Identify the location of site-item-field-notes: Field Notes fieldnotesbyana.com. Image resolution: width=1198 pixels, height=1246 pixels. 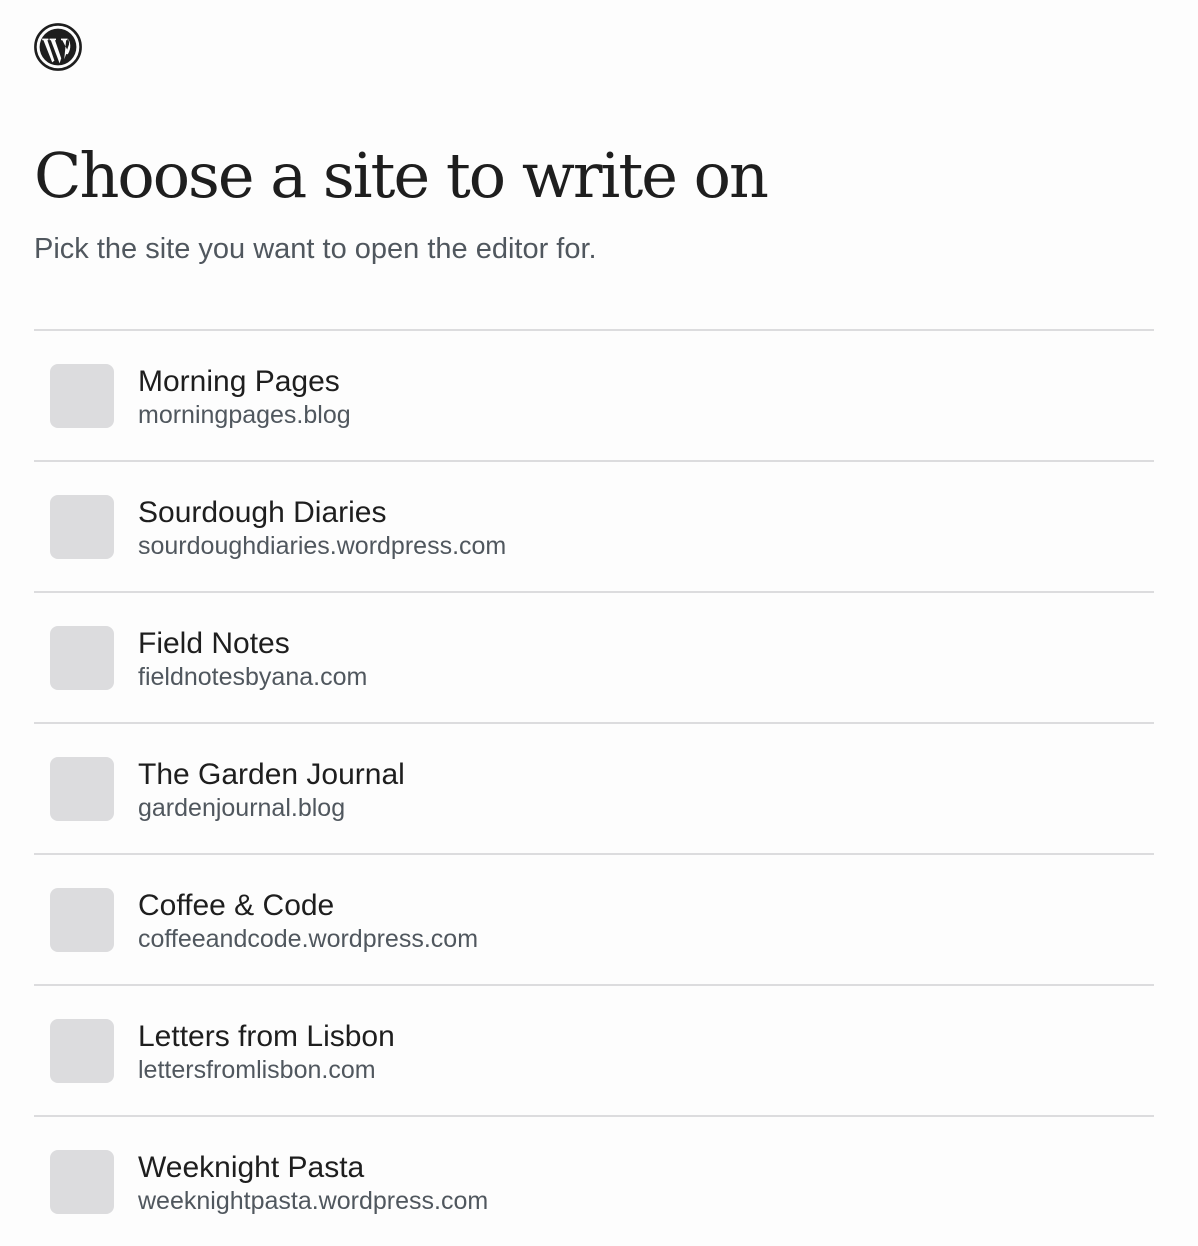
(594, 658).